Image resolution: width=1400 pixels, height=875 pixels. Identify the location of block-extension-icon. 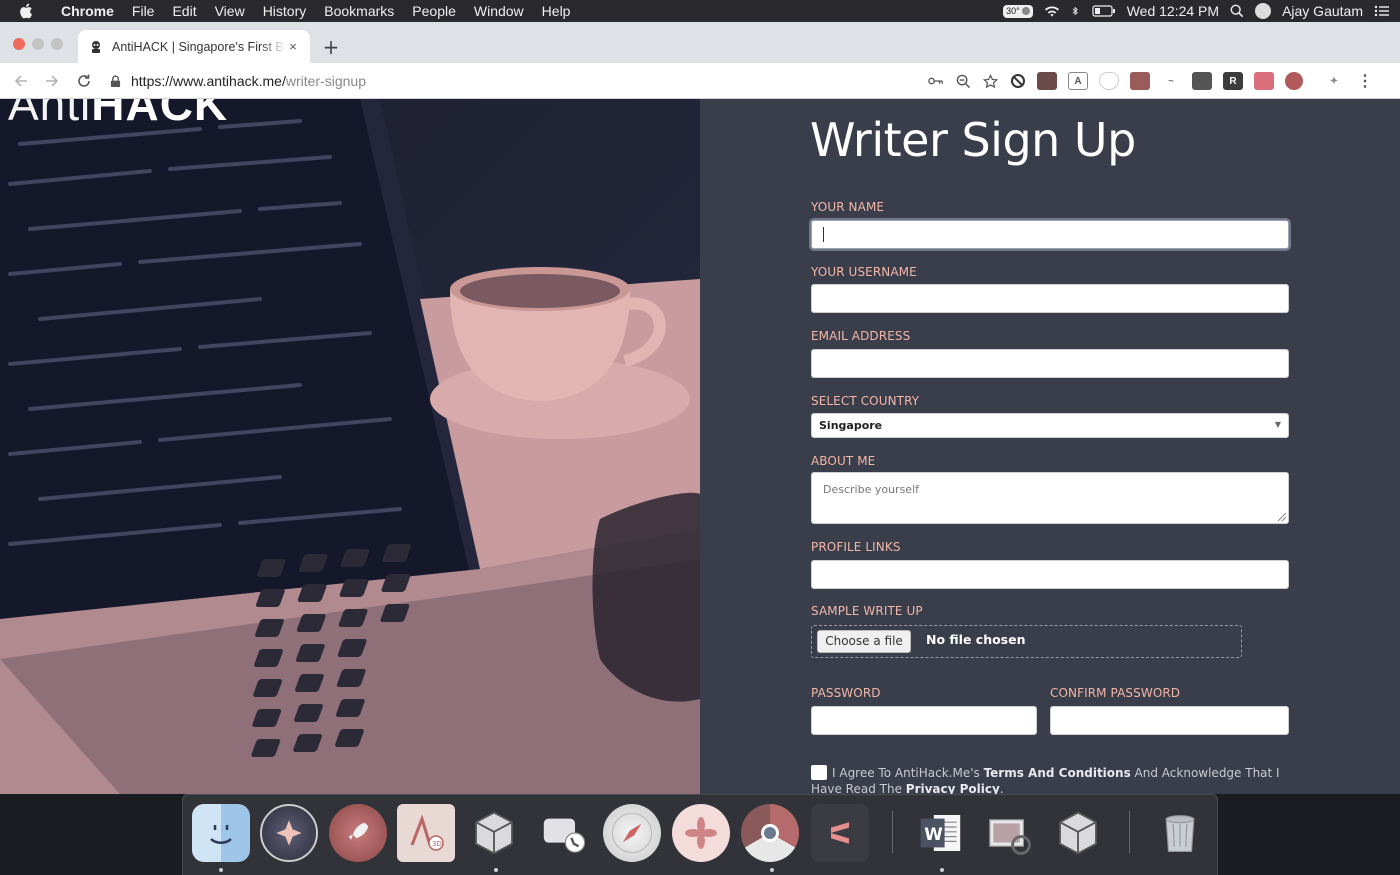
(1018, 81).